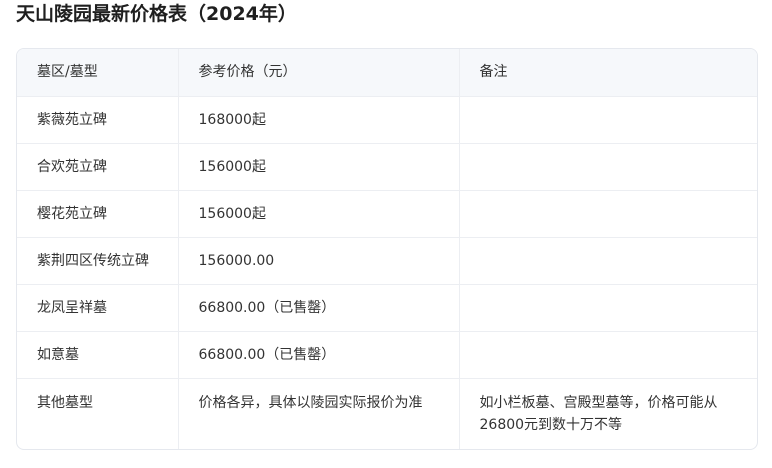 The height and width of the screenshot is (468, 772). I want to click on cell-area-type: 如意墓, so click(98, 355).